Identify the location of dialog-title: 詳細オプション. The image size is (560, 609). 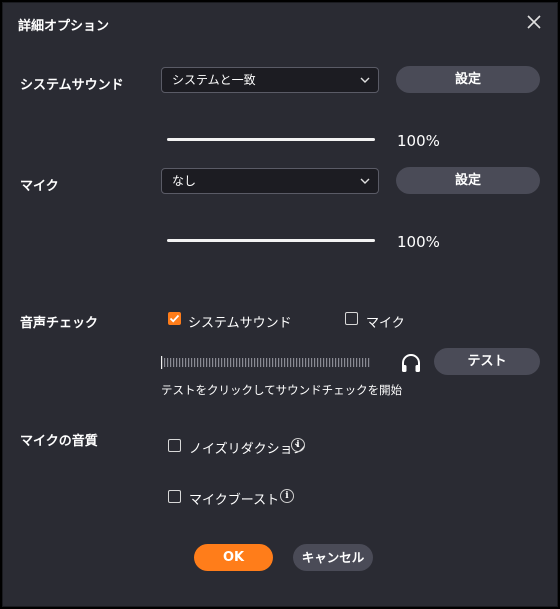
(64, 26).